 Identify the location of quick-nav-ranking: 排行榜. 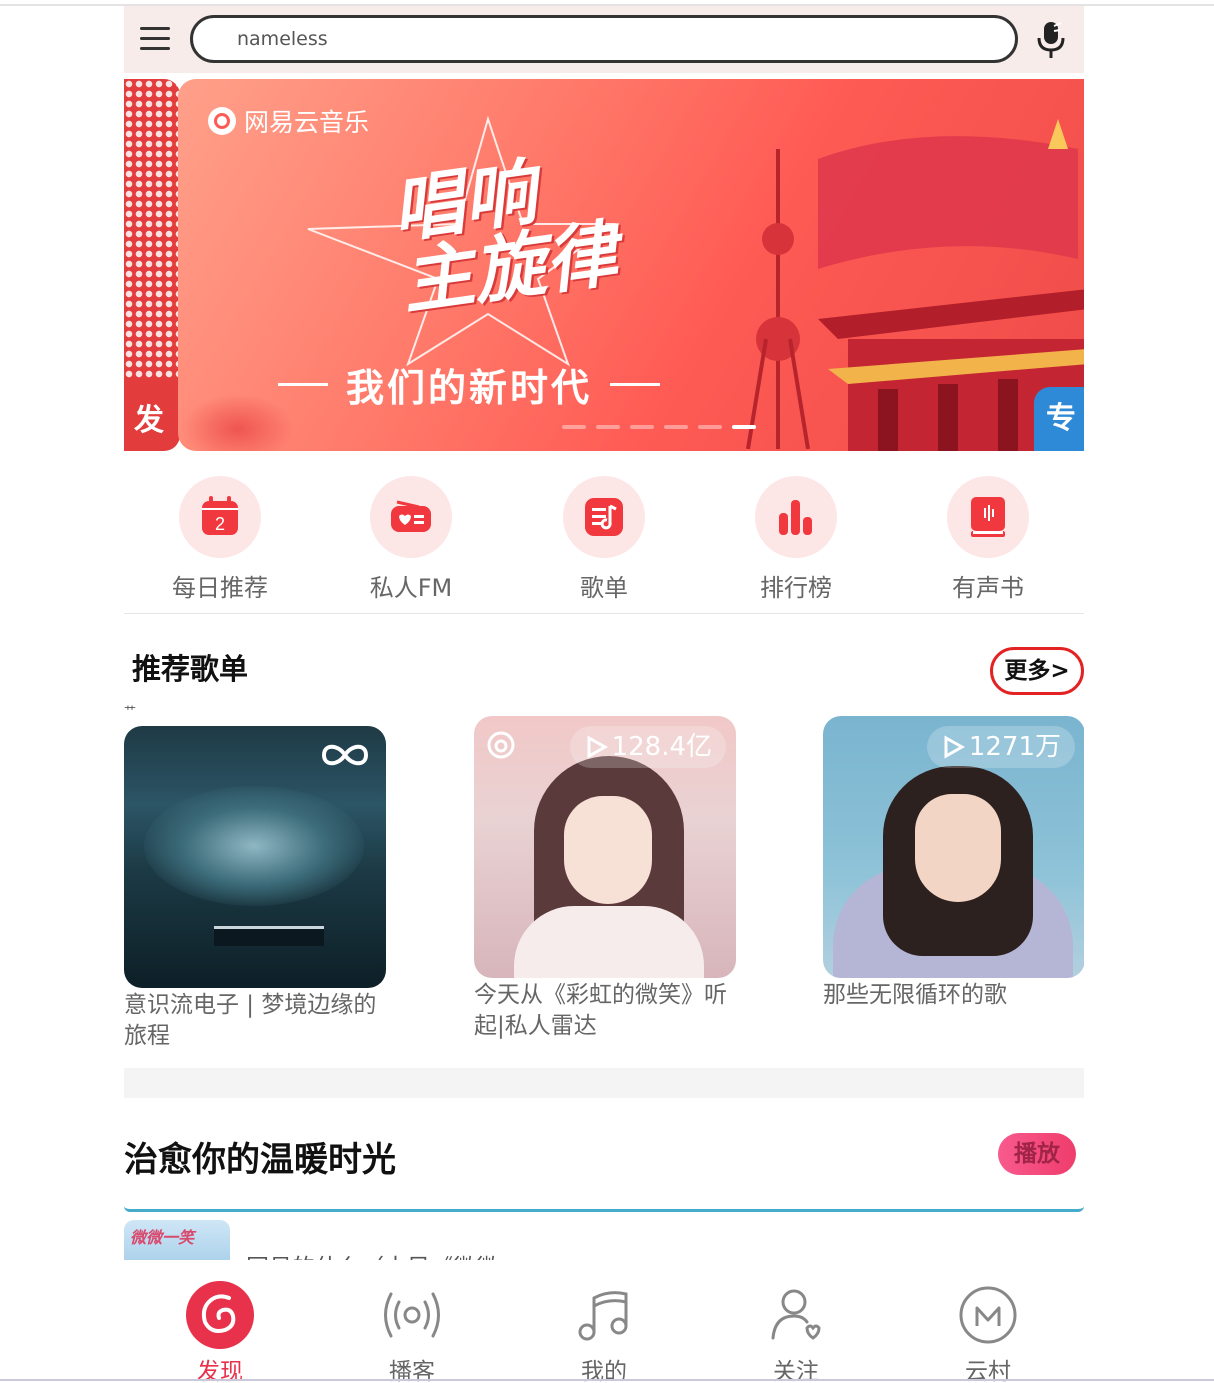
(796, 539).